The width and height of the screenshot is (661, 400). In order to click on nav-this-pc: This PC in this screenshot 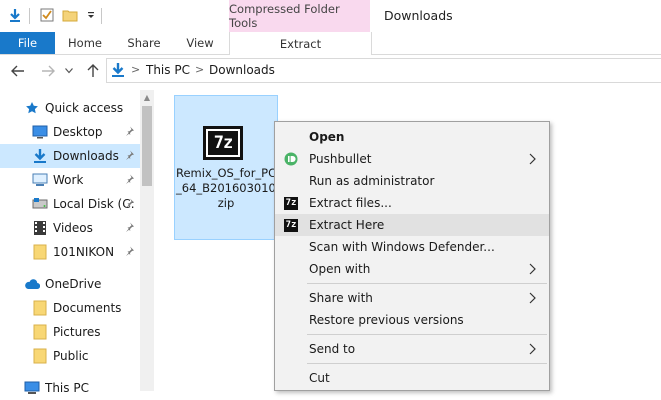, I will do `click(70, 388)`.